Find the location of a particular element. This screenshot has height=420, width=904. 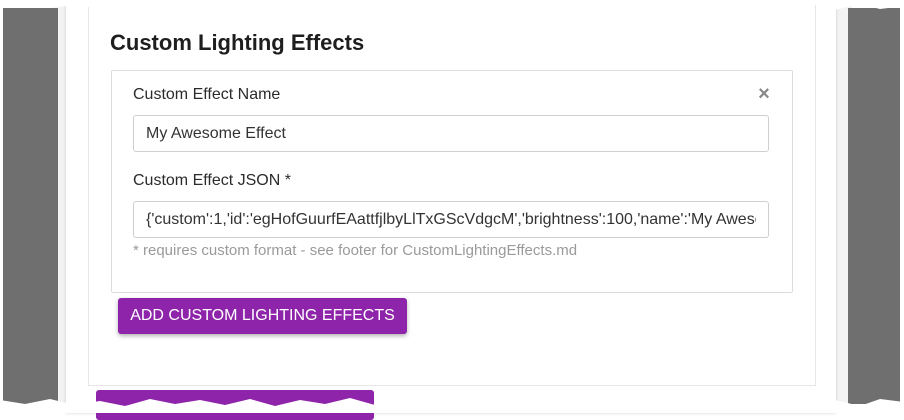

effect-name-input is located at coordinates (451, 133).